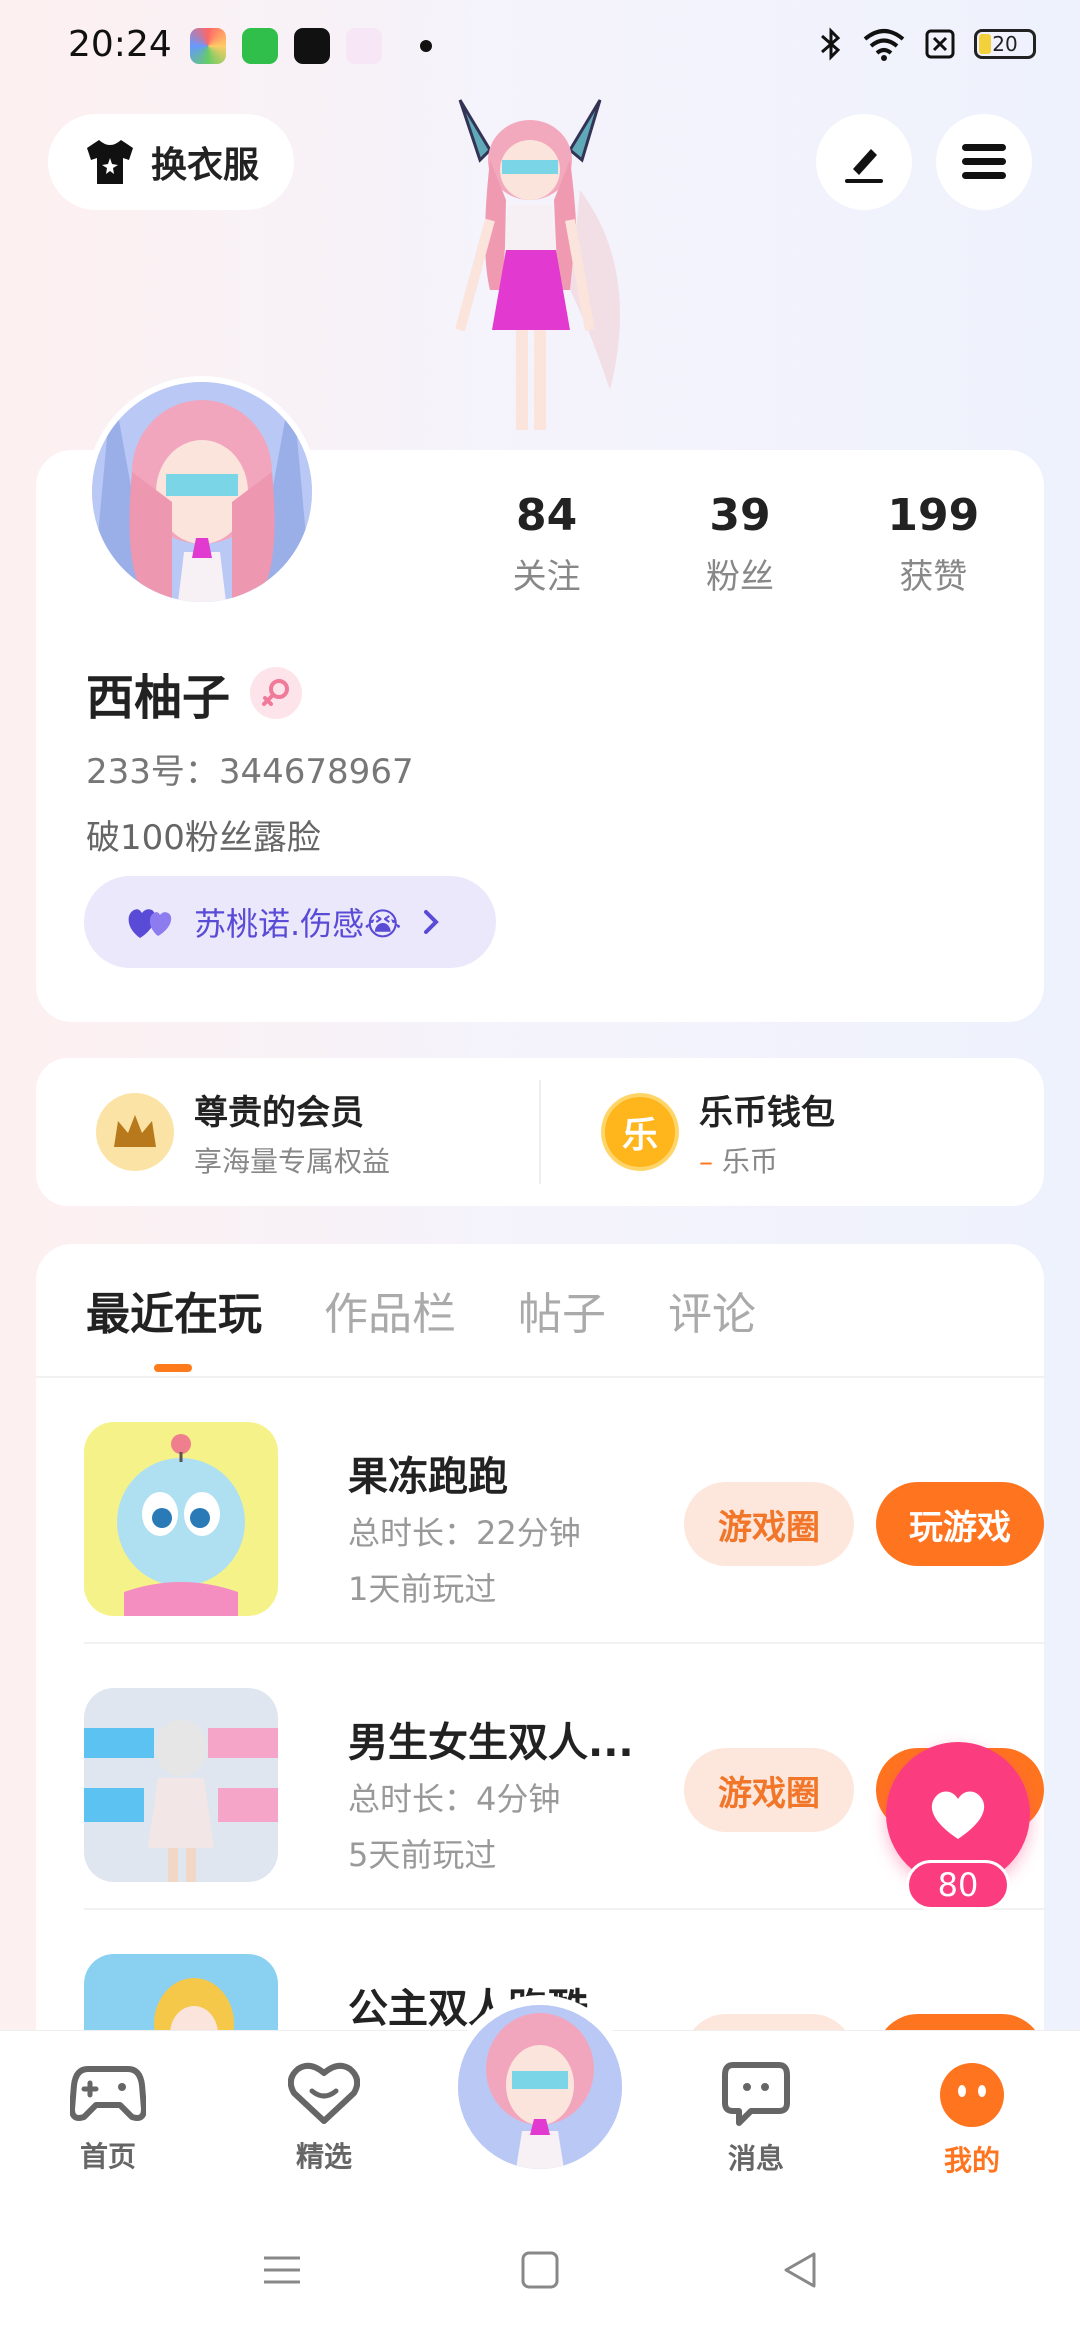 The height and width of the screenshot is (2340, 1080). What do you see at coordinates (422, 1855) in the screenshot?
I see `game-last-played: 5天前玩过` at bounding box center [422, 1855].